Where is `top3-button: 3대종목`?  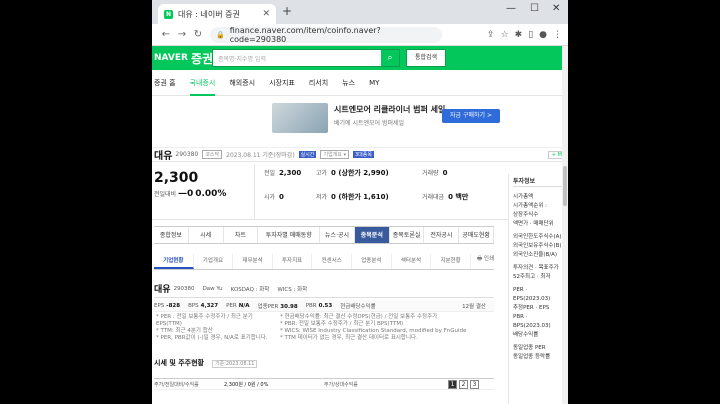
top3-button: 3대종목 is located at coordinates (363, 154).